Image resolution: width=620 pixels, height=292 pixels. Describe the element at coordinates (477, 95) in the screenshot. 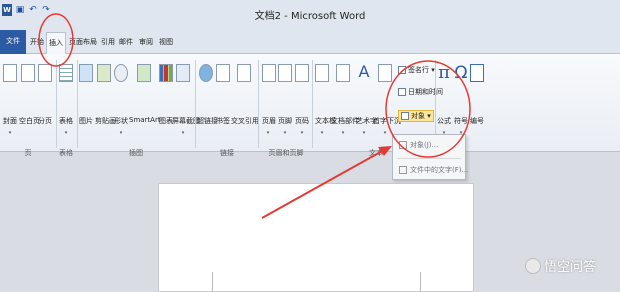

I see `numbering-button: 编号` at that location.